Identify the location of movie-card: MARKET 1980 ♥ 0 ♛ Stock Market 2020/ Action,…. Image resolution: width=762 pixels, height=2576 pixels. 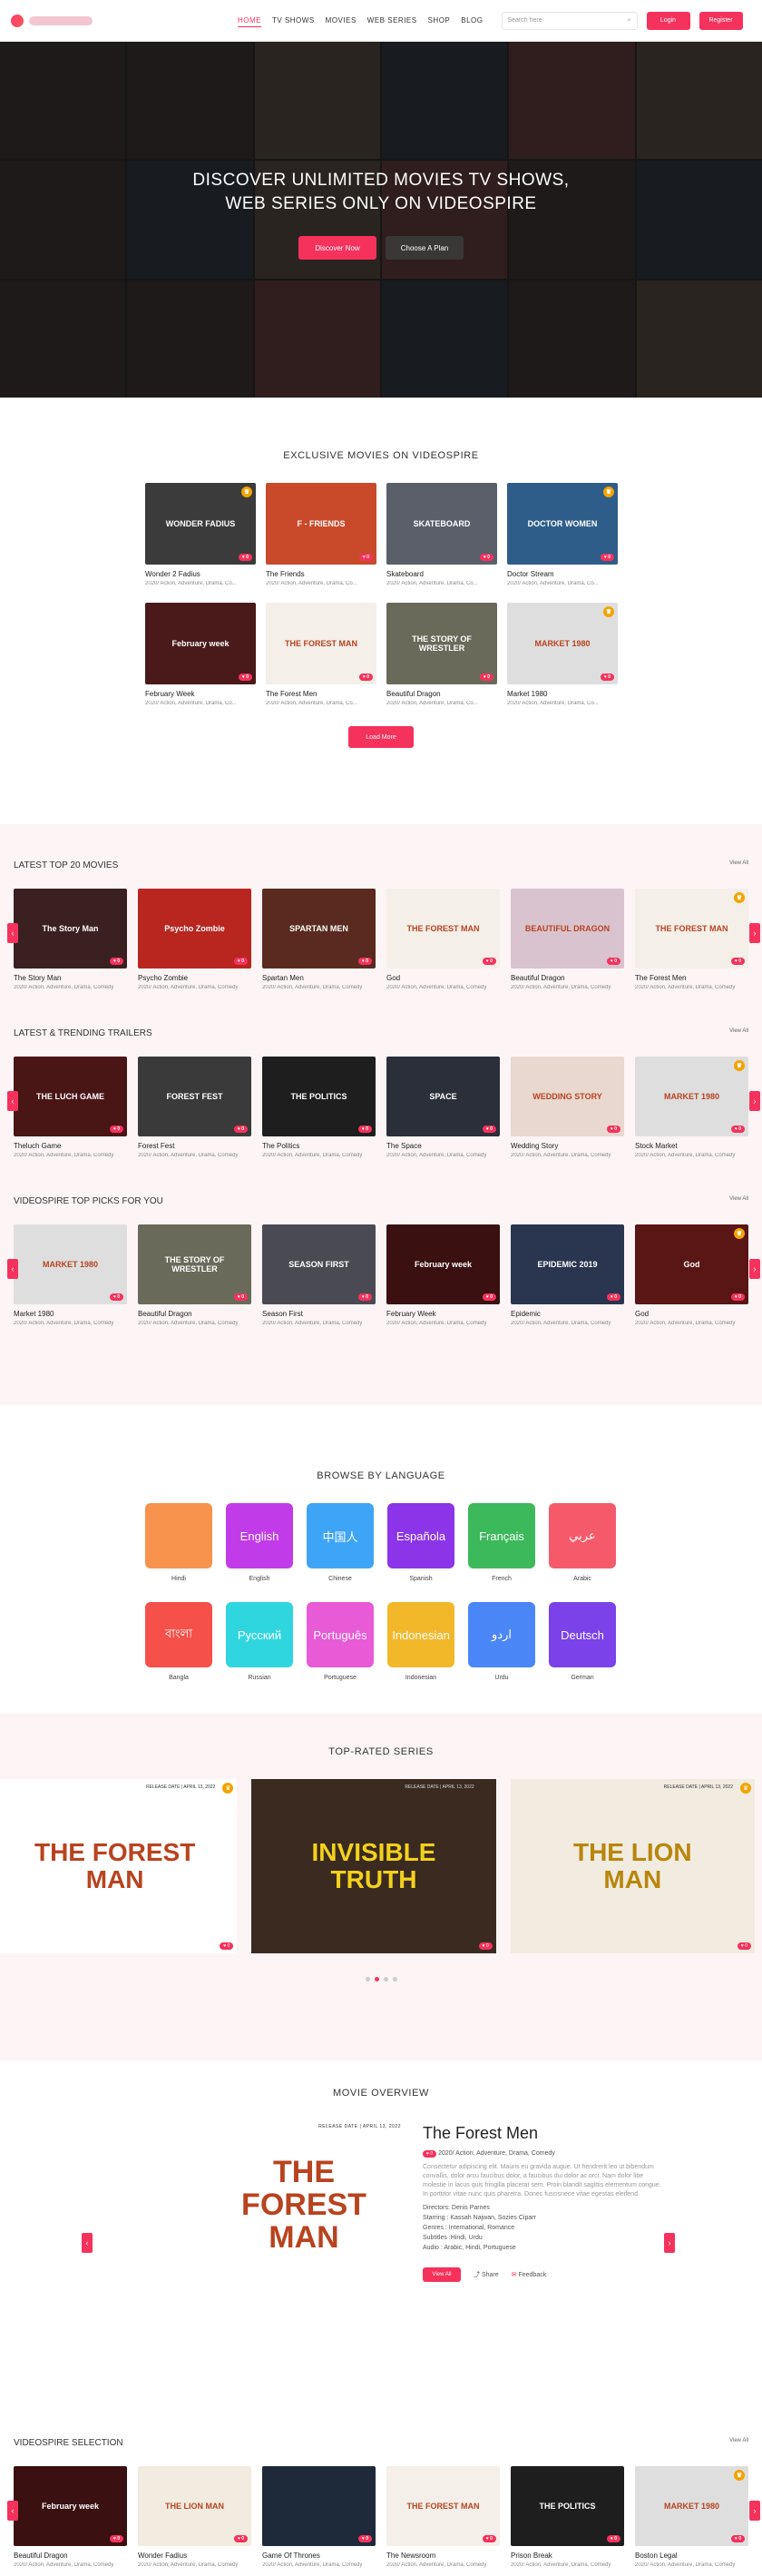
(691, 1107).